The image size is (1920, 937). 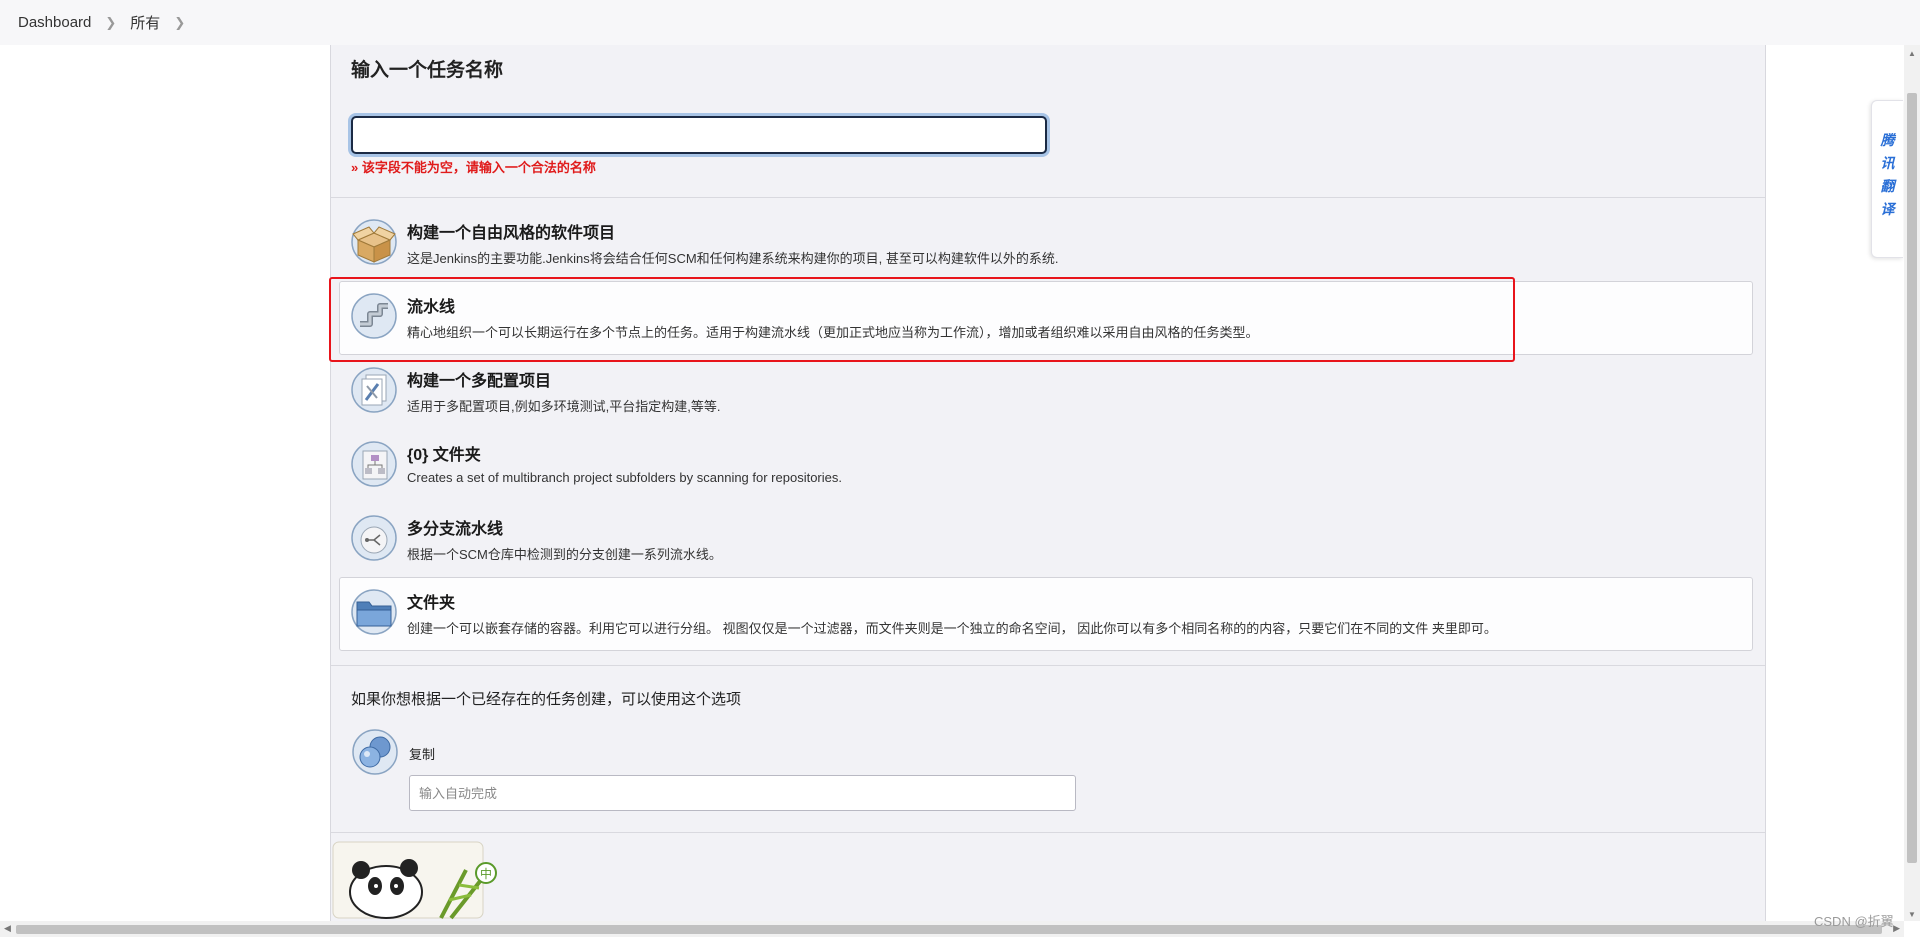 I want to click on pipeline-icon, so click(x=374, y=316).